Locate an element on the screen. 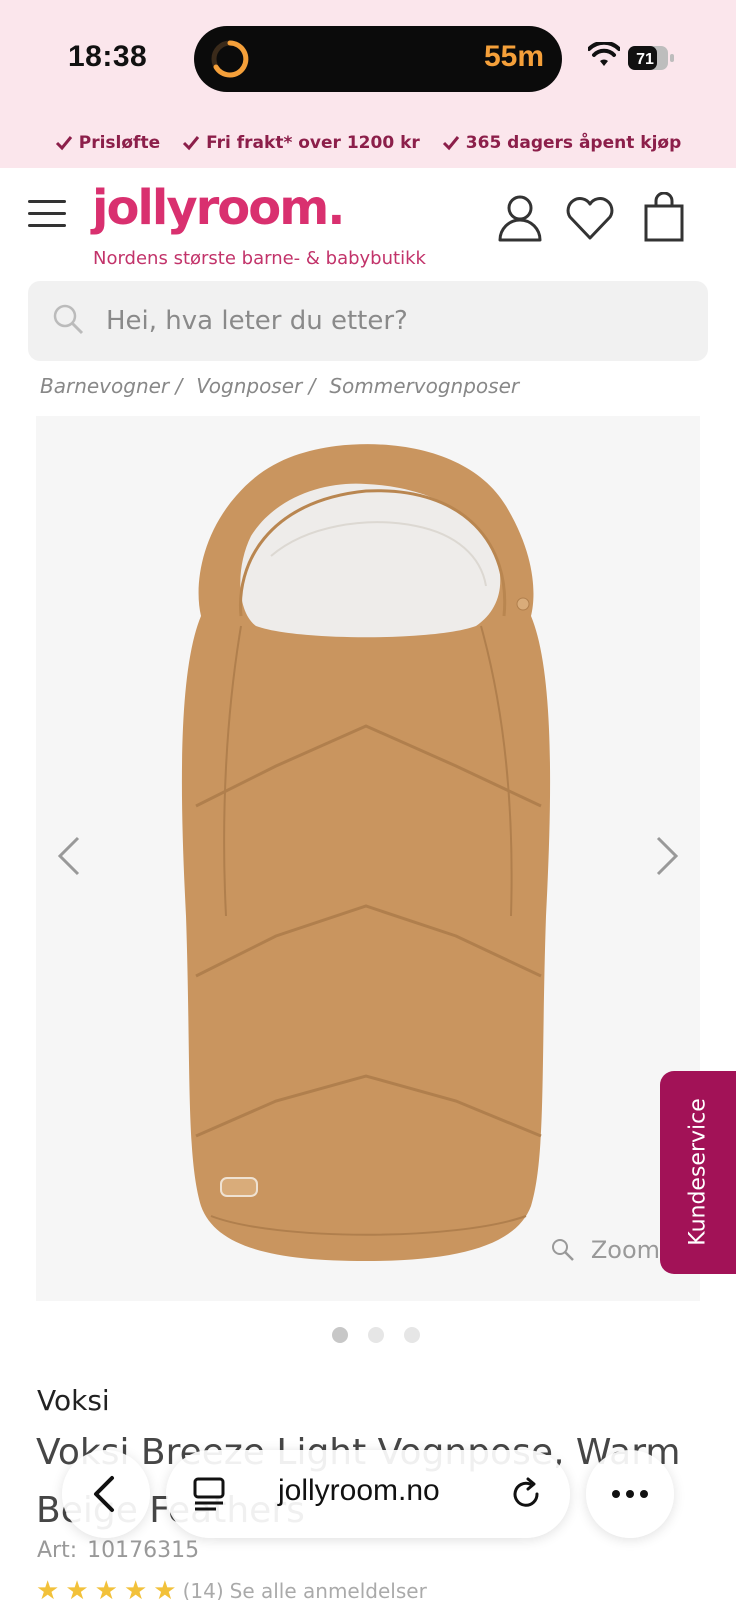  browser-back-button is located at coordinates (106, 1494).